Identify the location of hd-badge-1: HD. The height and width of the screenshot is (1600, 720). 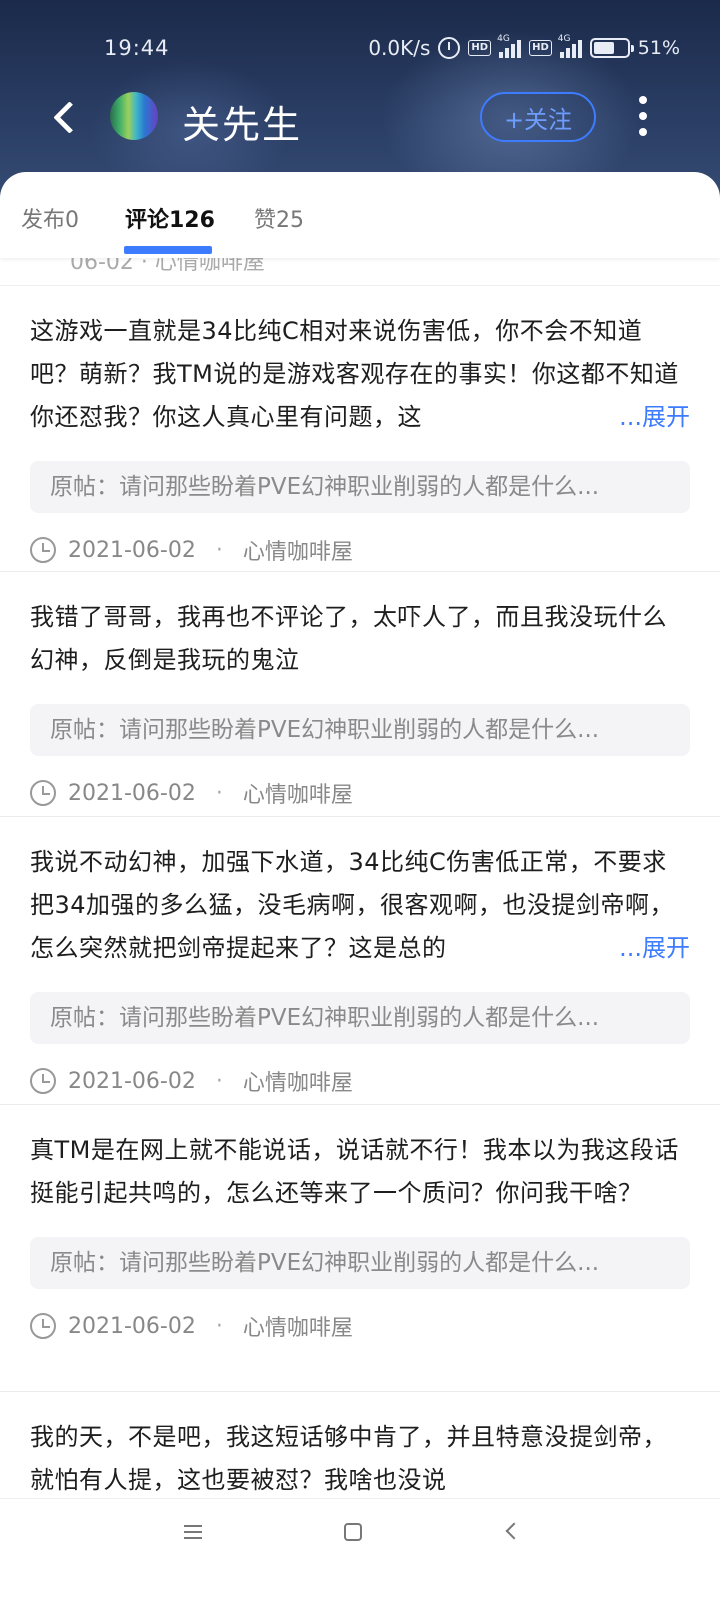
(480, 48).